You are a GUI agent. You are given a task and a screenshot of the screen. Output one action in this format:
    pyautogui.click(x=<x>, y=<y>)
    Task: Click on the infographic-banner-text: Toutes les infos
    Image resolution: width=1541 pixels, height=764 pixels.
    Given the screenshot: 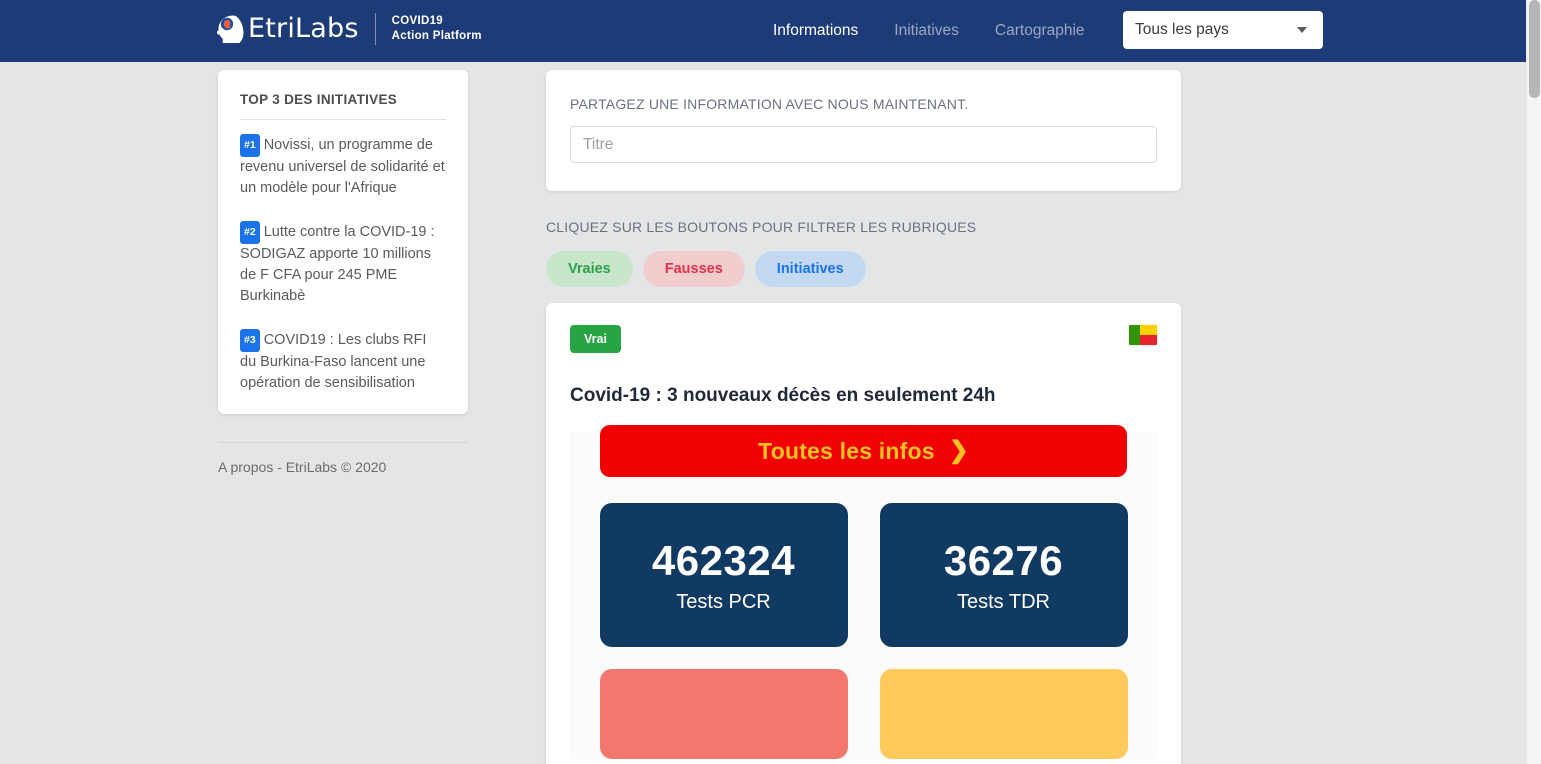 What is the action you would take?
    pyautogui.click(x=846, y=450)
    